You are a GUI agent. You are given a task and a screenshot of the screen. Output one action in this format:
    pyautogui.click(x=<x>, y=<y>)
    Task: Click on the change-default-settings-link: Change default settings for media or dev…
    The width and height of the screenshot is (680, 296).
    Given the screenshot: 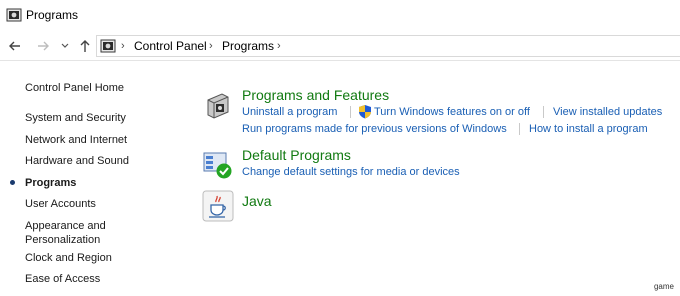 What is the action you would take?
    pyautogui.click(x=351, y=172)
    